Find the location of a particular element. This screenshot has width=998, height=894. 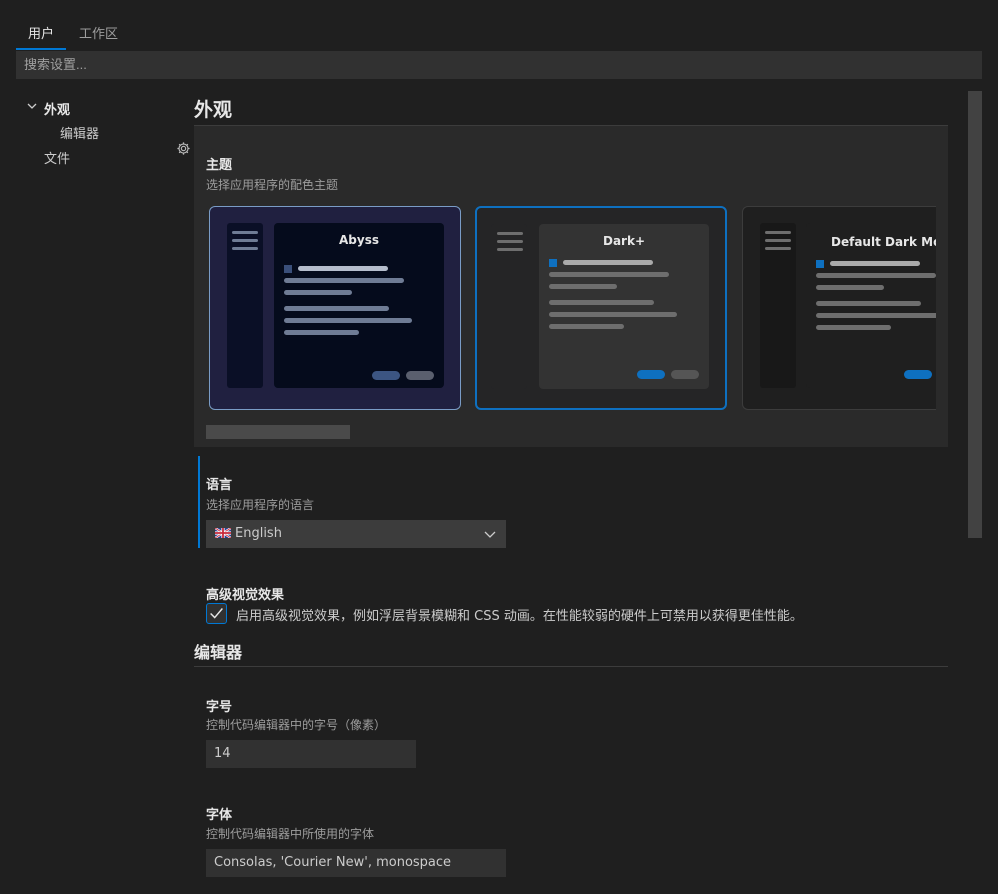

theme-card-default-dark-modern: Default Dark Modern is located at coordinates (839, 308).